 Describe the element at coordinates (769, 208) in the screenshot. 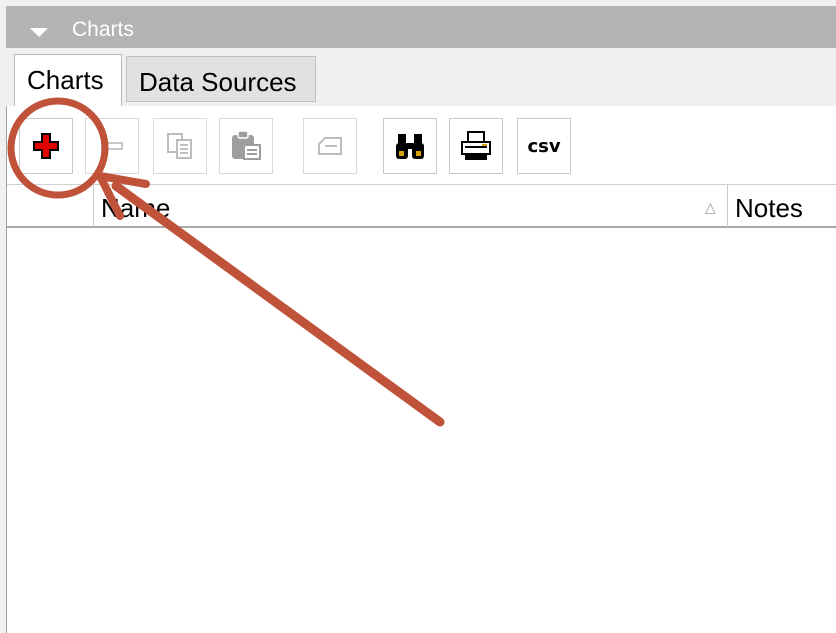

I see `column-header-notes: Notes` at that location.